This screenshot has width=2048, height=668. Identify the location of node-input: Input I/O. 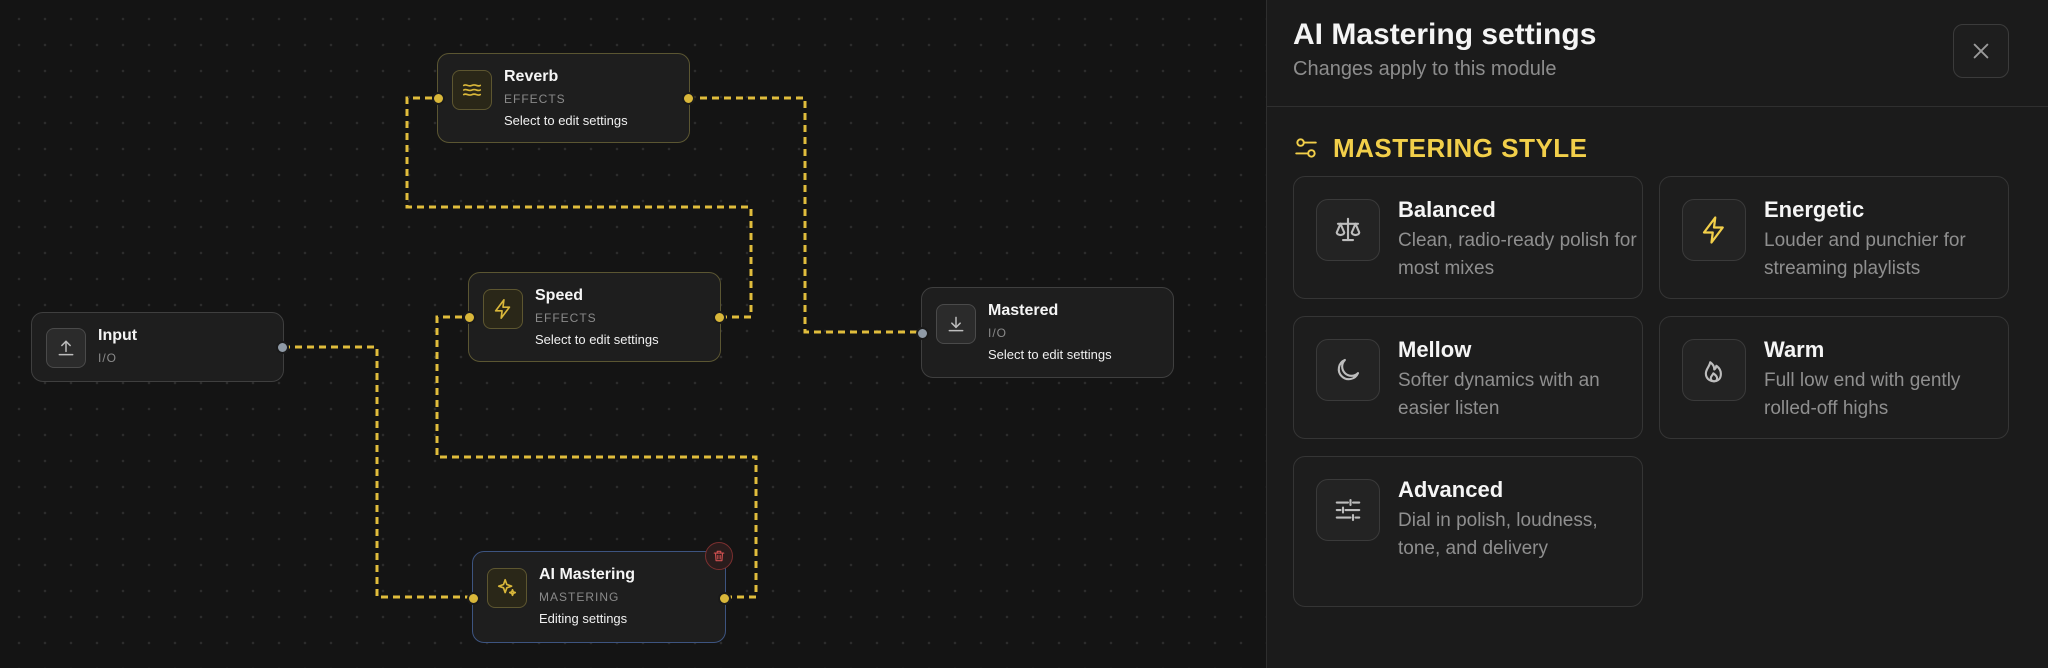
(160, 347).